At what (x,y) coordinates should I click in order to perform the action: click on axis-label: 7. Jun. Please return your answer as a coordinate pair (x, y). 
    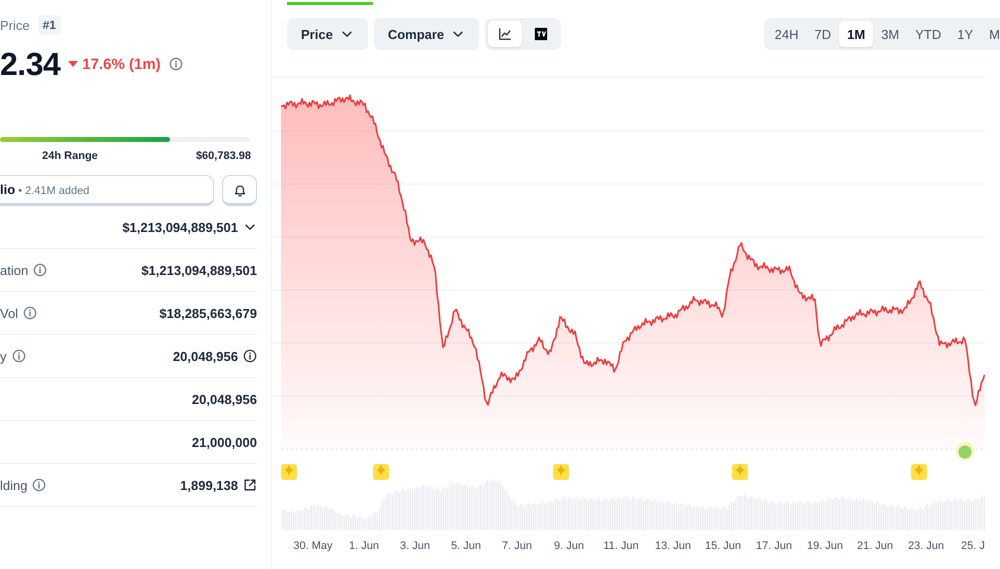
    Looking at the image, I should click on (517, 546).